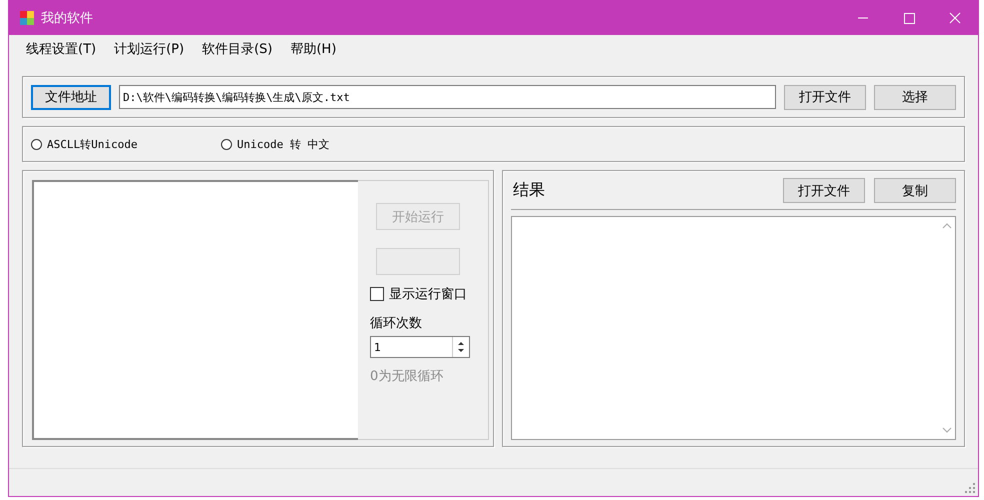 The image size is (984, 500). What do you see at coordinates (149, 49) in the screenshot?
I see `menu-item: 计划运行(P)` at bounding box center [149, 49].